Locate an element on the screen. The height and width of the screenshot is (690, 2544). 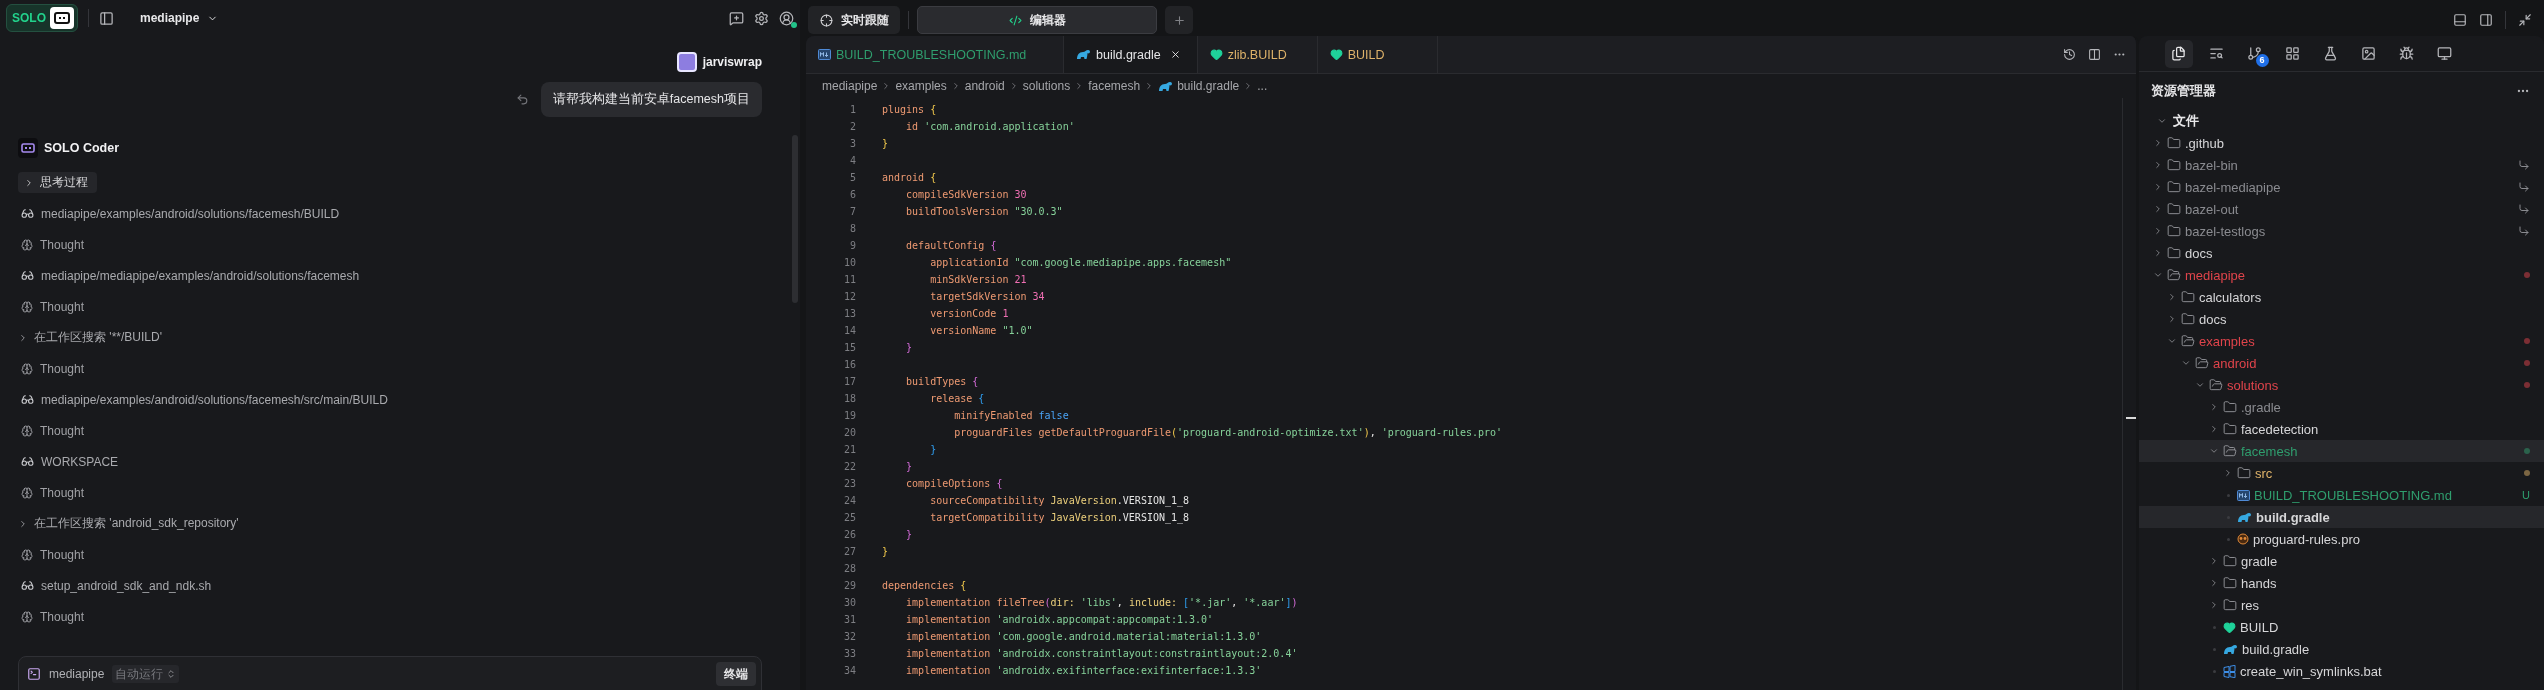
tree-item: bazel-bin is located at coordinates (2341, 165).